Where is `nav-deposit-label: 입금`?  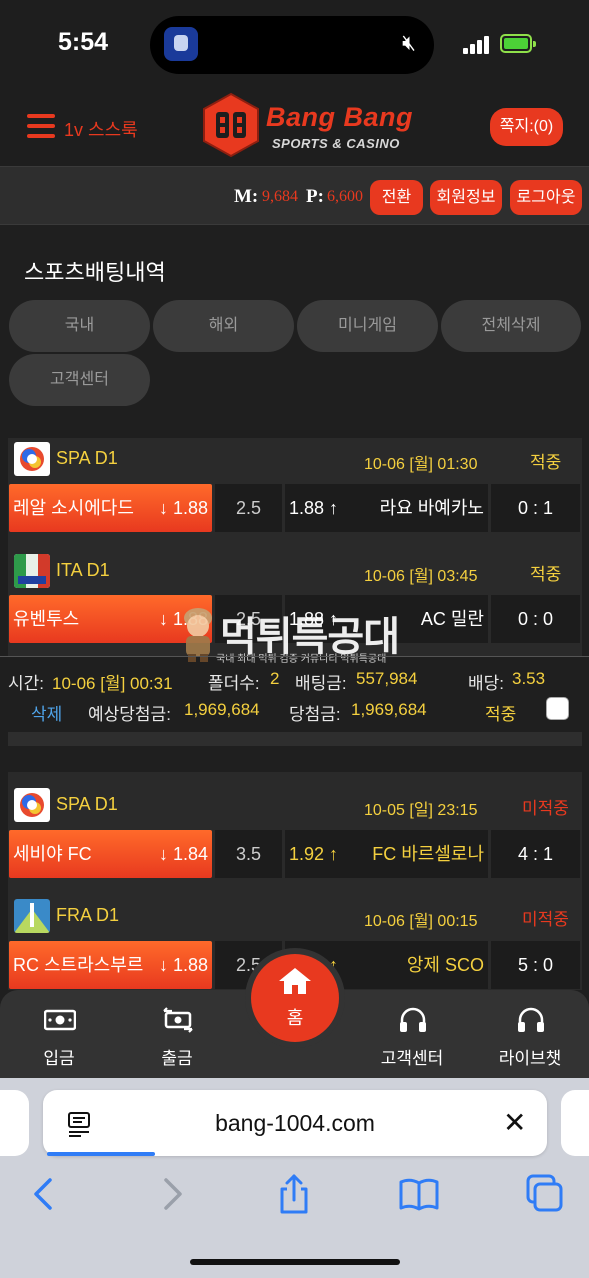
nav-deposit-label: 입금 is located at coordinates (59, 1058).